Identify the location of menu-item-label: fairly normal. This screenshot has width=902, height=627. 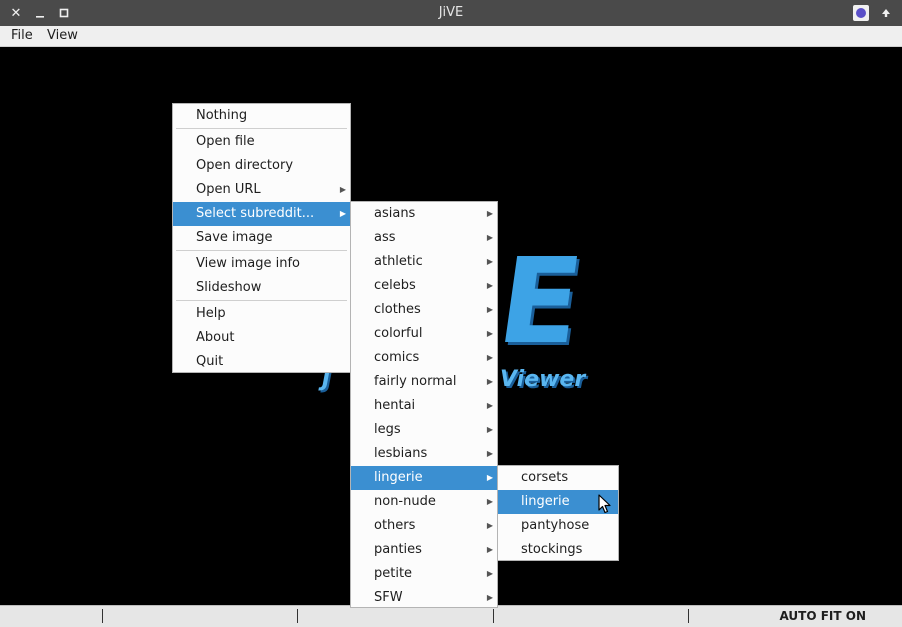
(415, 381).